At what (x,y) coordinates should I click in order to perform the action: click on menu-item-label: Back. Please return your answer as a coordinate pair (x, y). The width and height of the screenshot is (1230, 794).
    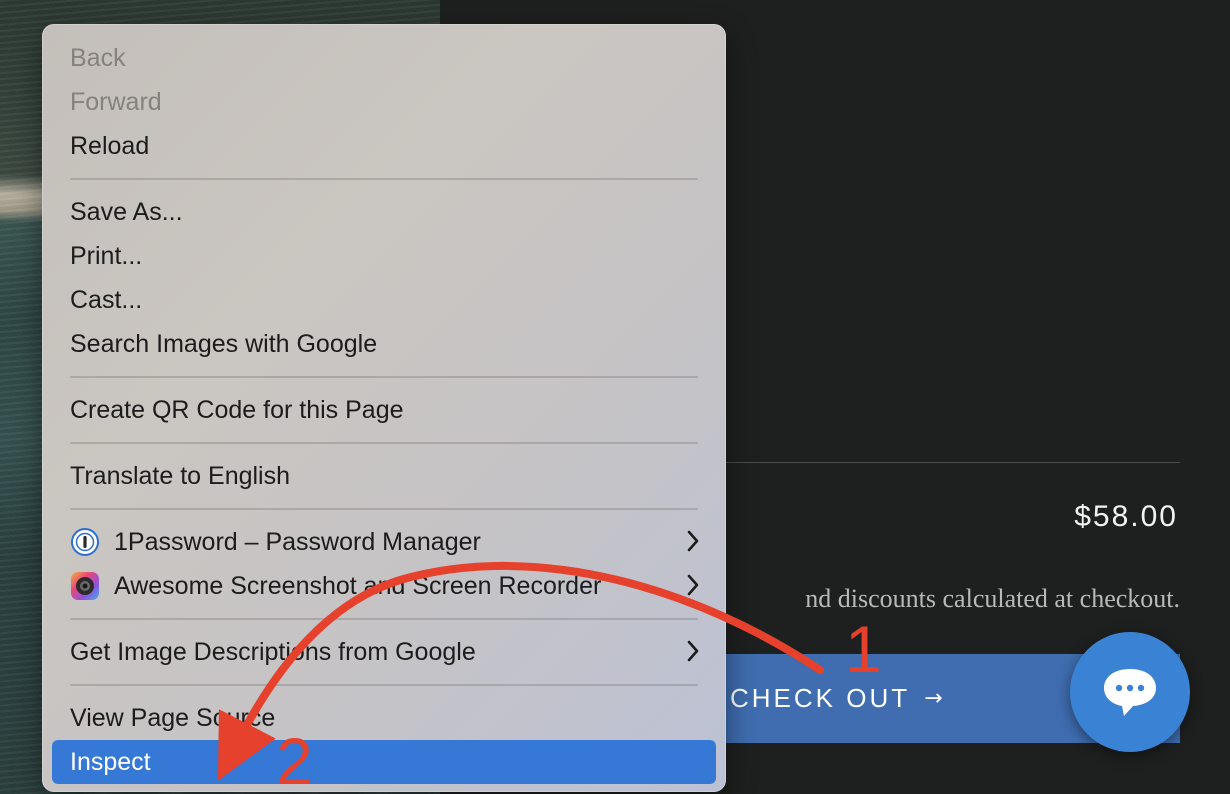
    Looking at the image, I should click on (98, 57).